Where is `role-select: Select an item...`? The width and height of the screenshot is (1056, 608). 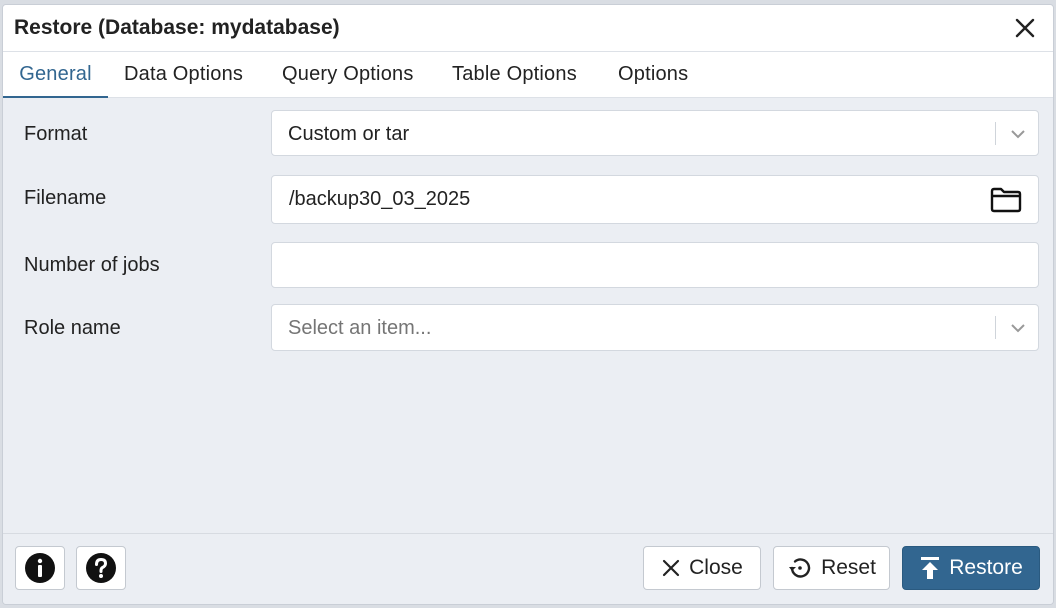 role-select: Select an item... is located at coordinates (655, 327).